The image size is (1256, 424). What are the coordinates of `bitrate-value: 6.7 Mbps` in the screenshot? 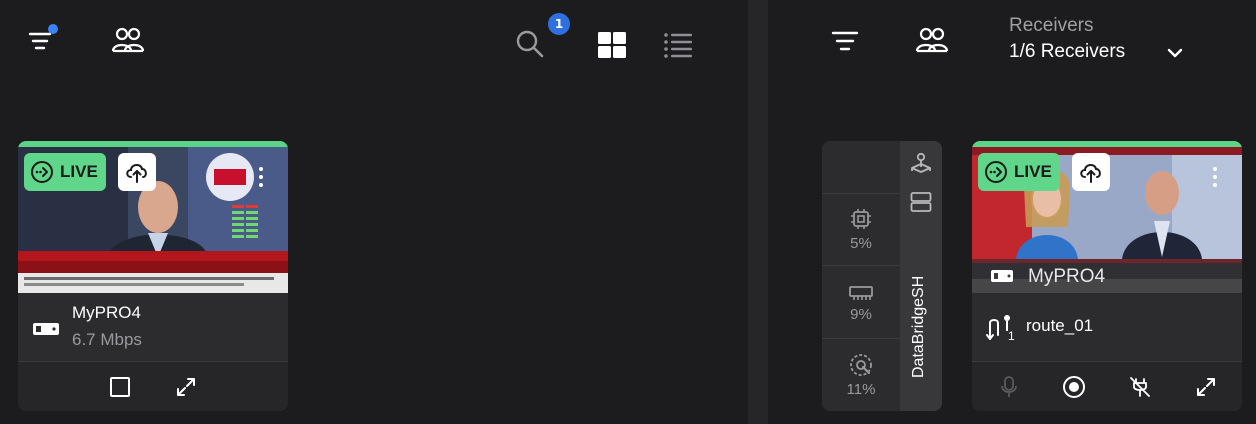 It's located at (107, 339).